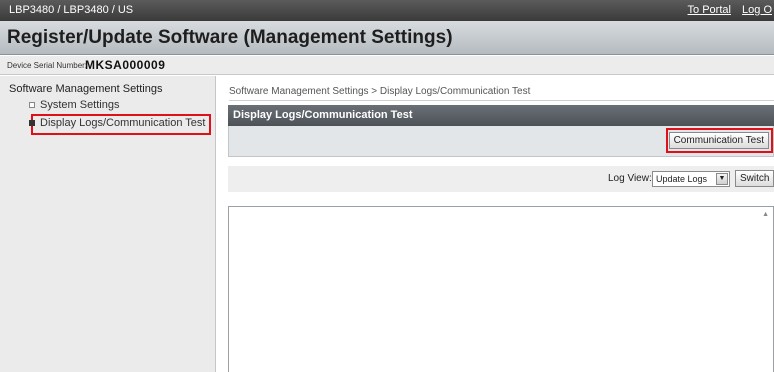 This screenshot has height=372, width=774. I want to click on scroll-up-icon: ▲, so click(765, 214).